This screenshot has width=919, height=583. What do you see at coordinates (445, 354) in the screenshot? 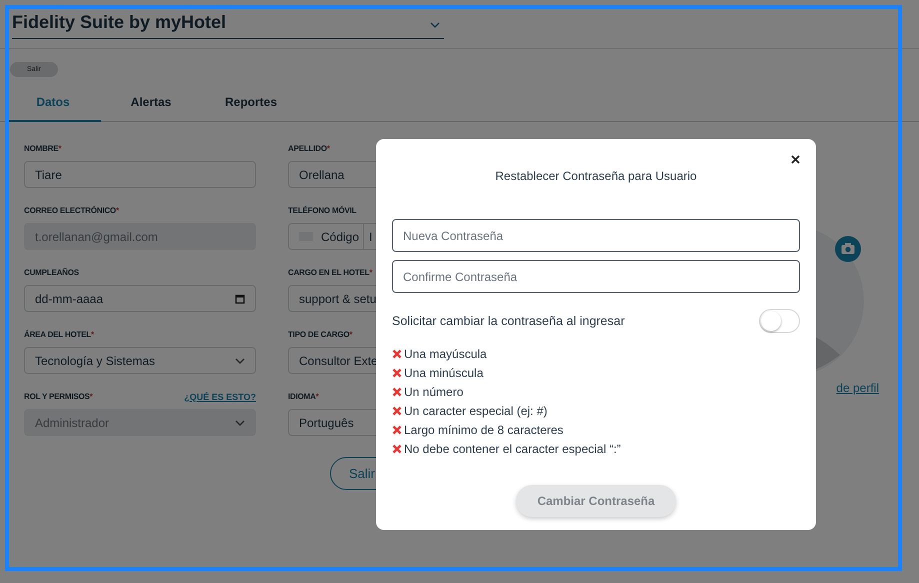
I see `requirement-text: Una mayúscula` at bounding box center [445, 354].